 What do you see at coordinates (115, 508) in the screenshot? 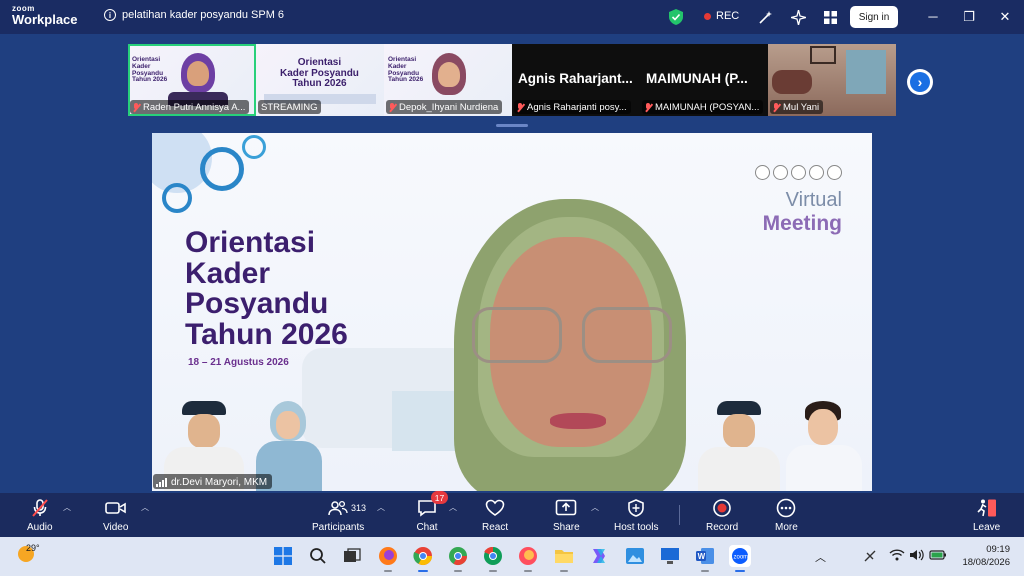
I see `camera-icon` at bounding box center [115, 508].